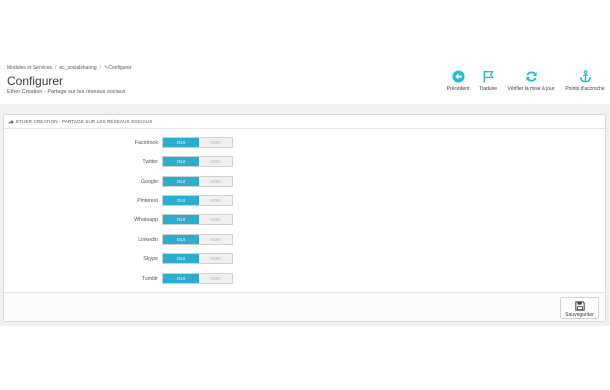  Describe the element at coordinates (488, 89) in the screenshot. I see `translate-label: Traduire` at that location.